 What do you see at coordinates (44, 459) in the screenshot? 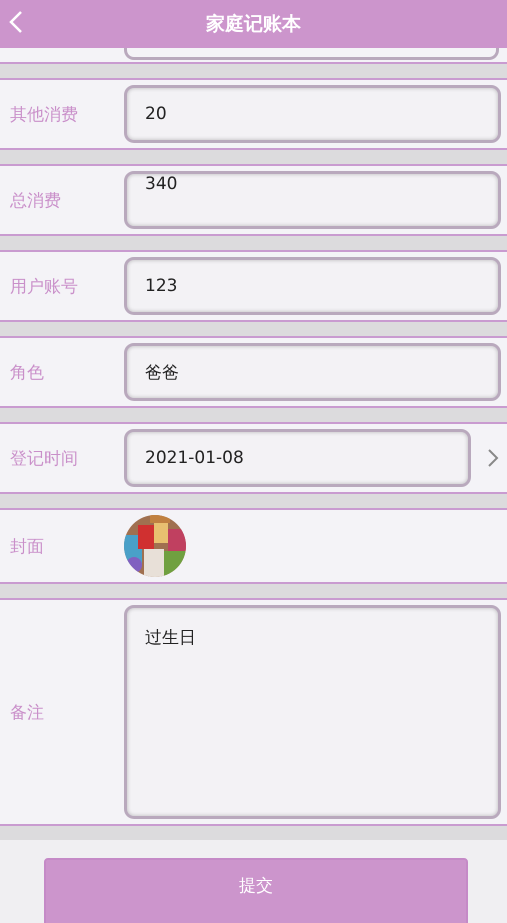
I see `field-label: 登记时间` at bounding box center [44, 459].